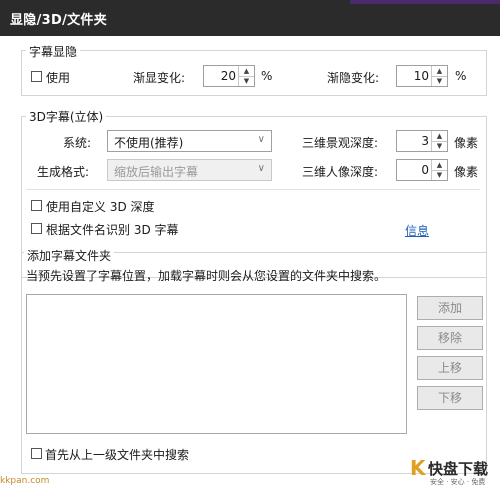  Describe the element at coordinates (36, 205) in the screenshot. I see `custom-depth-checkbox` at that location.